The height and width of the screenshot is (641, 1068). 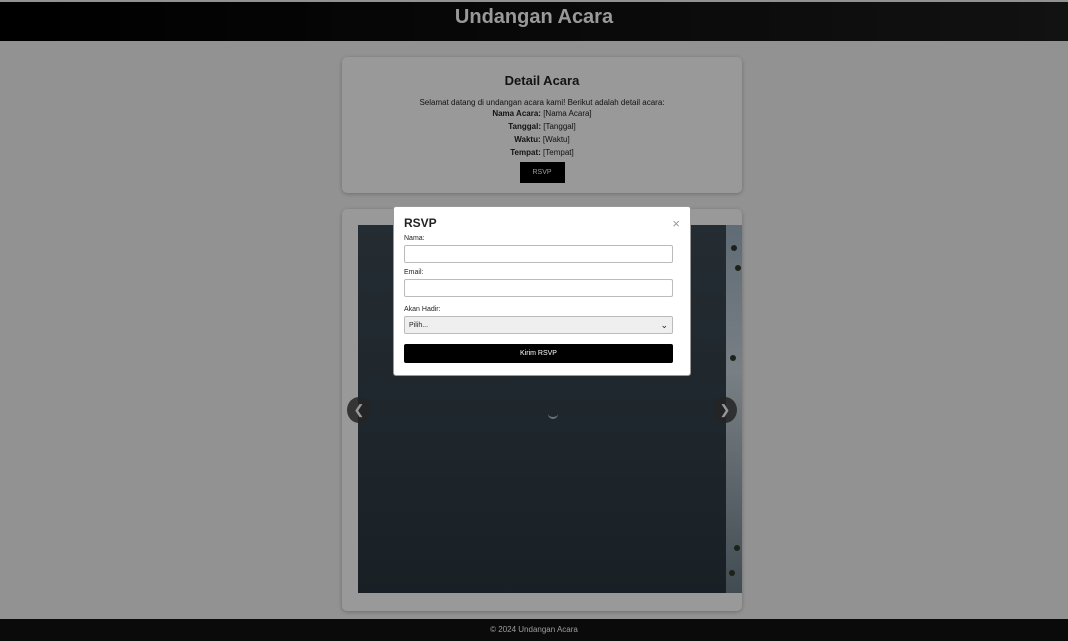 I want to click on close-icon: ×, so click(x=676, y=223).